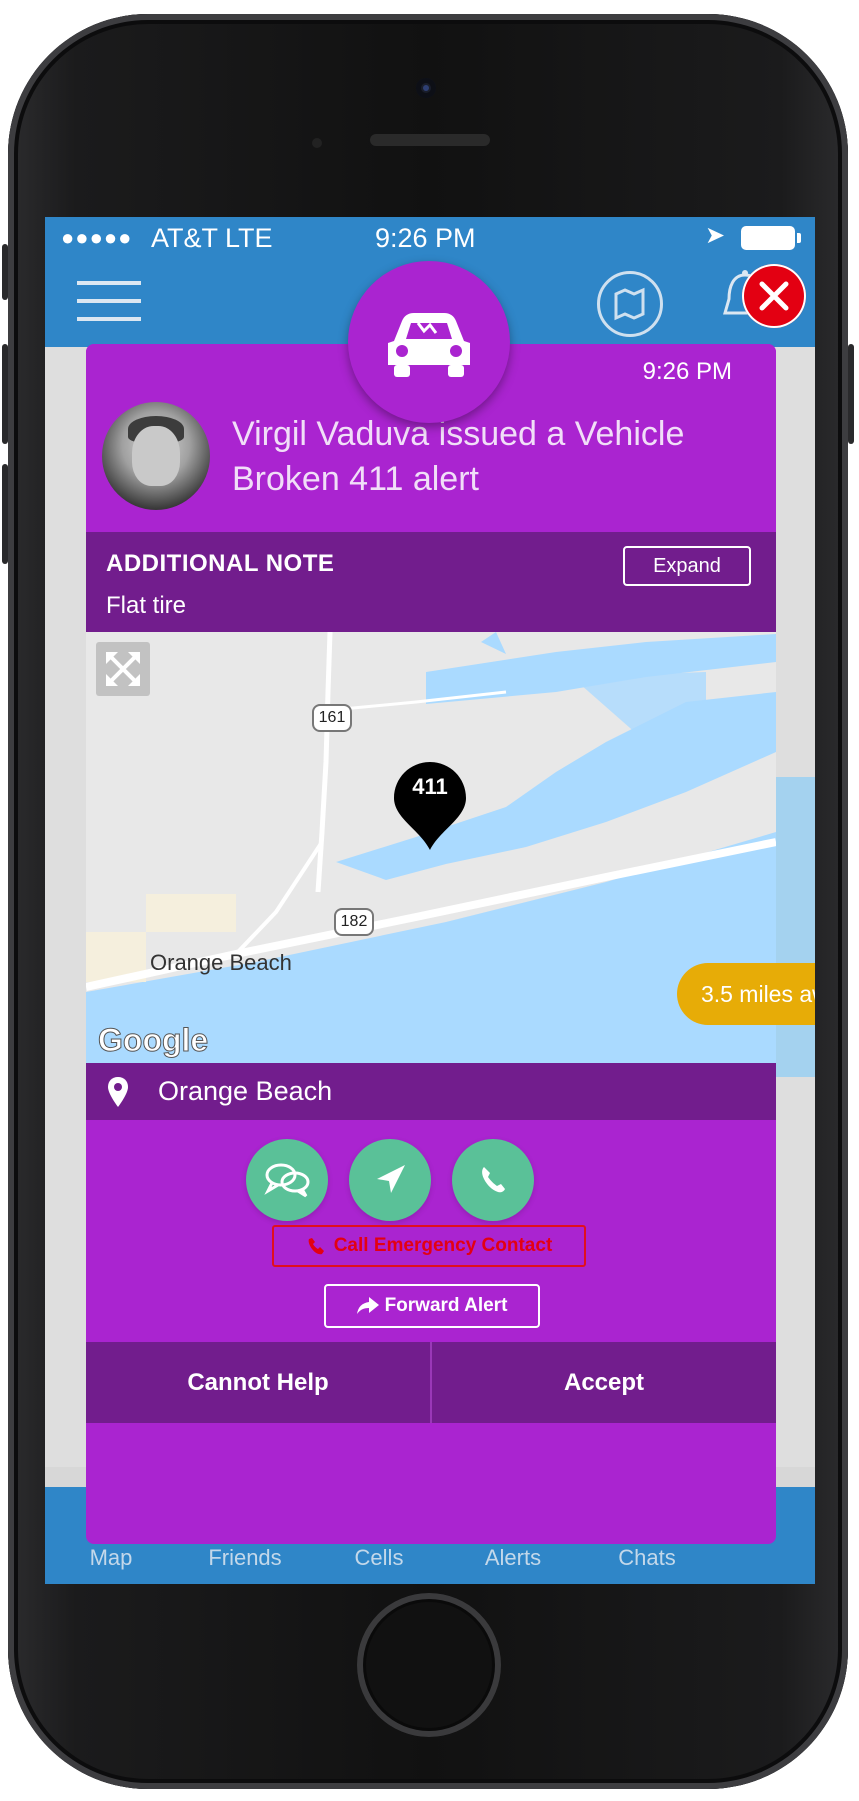 Image resolution: width=859 pixels, height=1801 pixels. What do you see at coordinates (258, 1382) in the screenshot?
I see `cannot-help-button: Cannot Help` at bounding box center [258, 1382].